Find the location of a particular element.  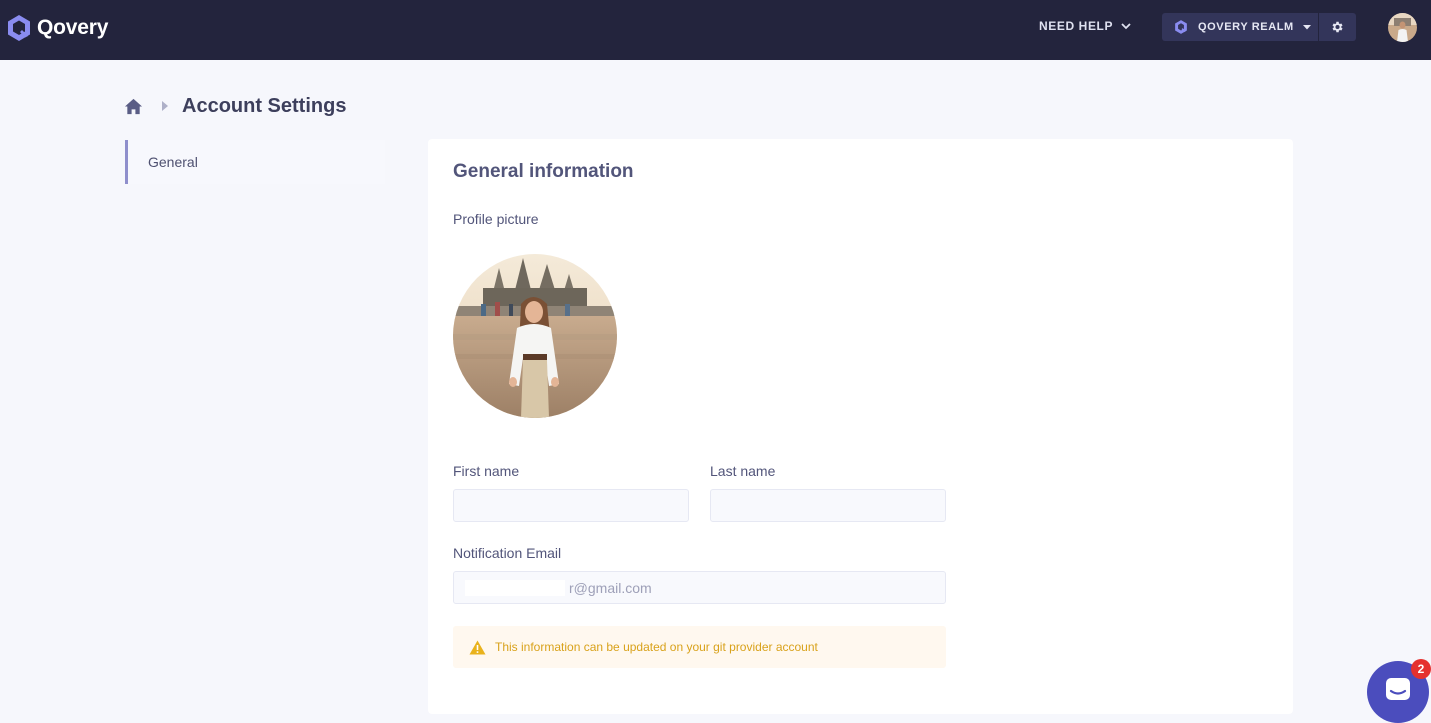

last-name-field is located at coordinates (828, 505).